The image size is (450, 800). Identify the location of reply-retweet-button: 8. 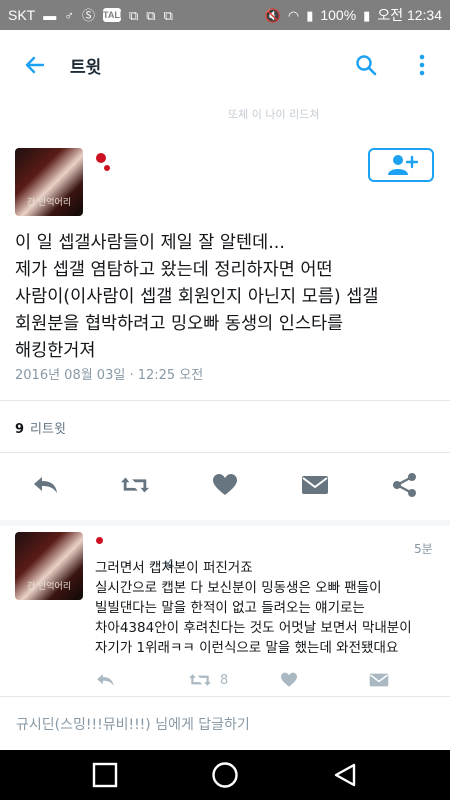
(208, 680).